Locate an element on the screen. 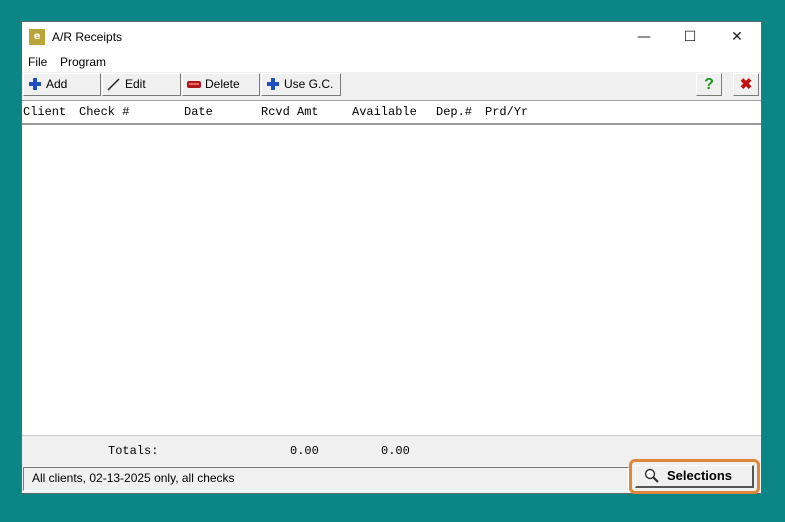 This screenshot has height=522, width=785. exit-icon: ✖ is located at coordinates (746, 84).